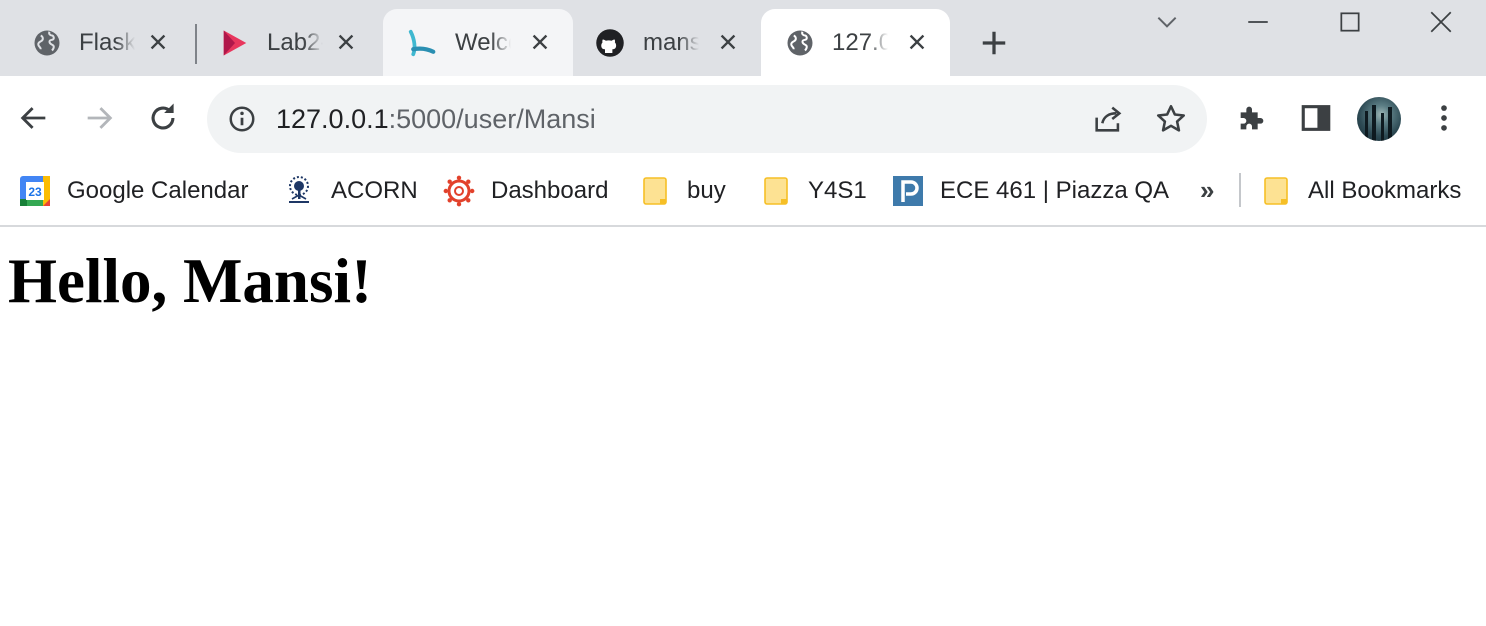  What do you see at coordinates (1207, 190) in the screenshot?
I see `bookmarks-overflow-chevron: »` at bounding box center [1207, 190].